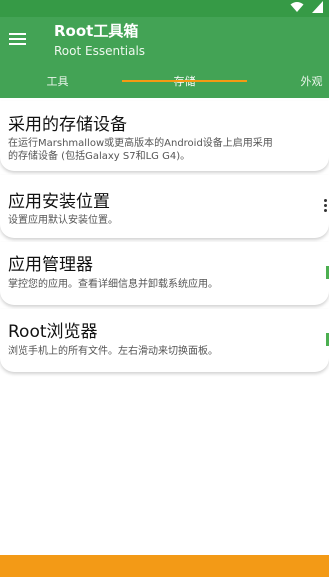  What do you see at coordinates (113, 284) in the screenshot?
I see `item-description: 掌控您的应用。查看详细信息并卸载系统应用。` at bounding box center [113, 284].